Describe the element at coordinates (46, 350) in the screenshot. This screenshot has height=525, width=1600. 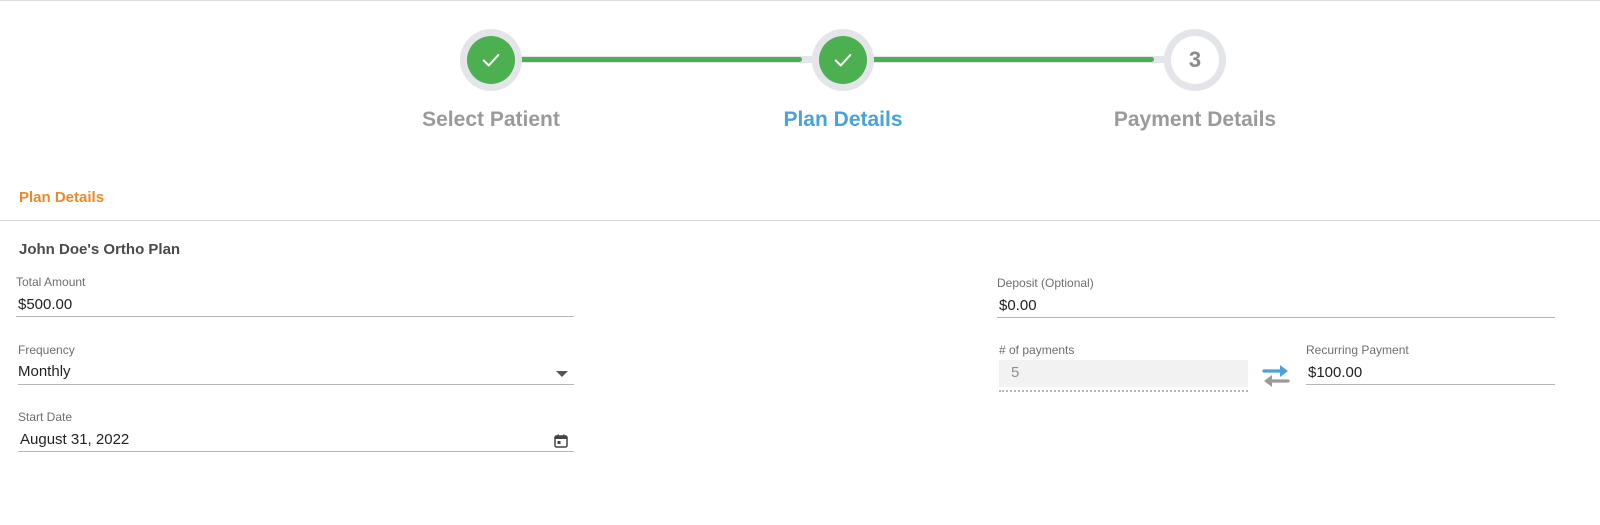
I see `frequency-label: Frequency` at that location.